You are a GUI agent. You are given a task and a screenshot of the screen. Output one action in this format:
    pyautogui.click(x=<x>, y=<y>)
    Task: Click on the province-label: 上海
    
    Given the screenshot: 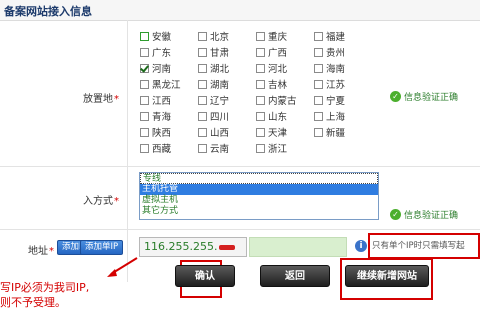 What is the action you would take?
    pyautogui.click(x=336, y=117)
    